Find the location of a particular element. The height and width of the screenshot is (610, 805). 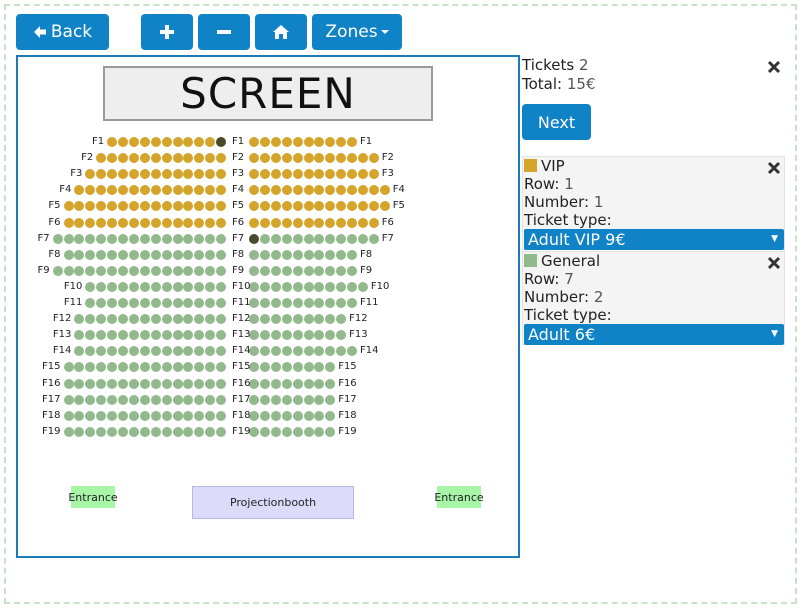

remove-ticket-close-icon is located at coordinates (774, 168).